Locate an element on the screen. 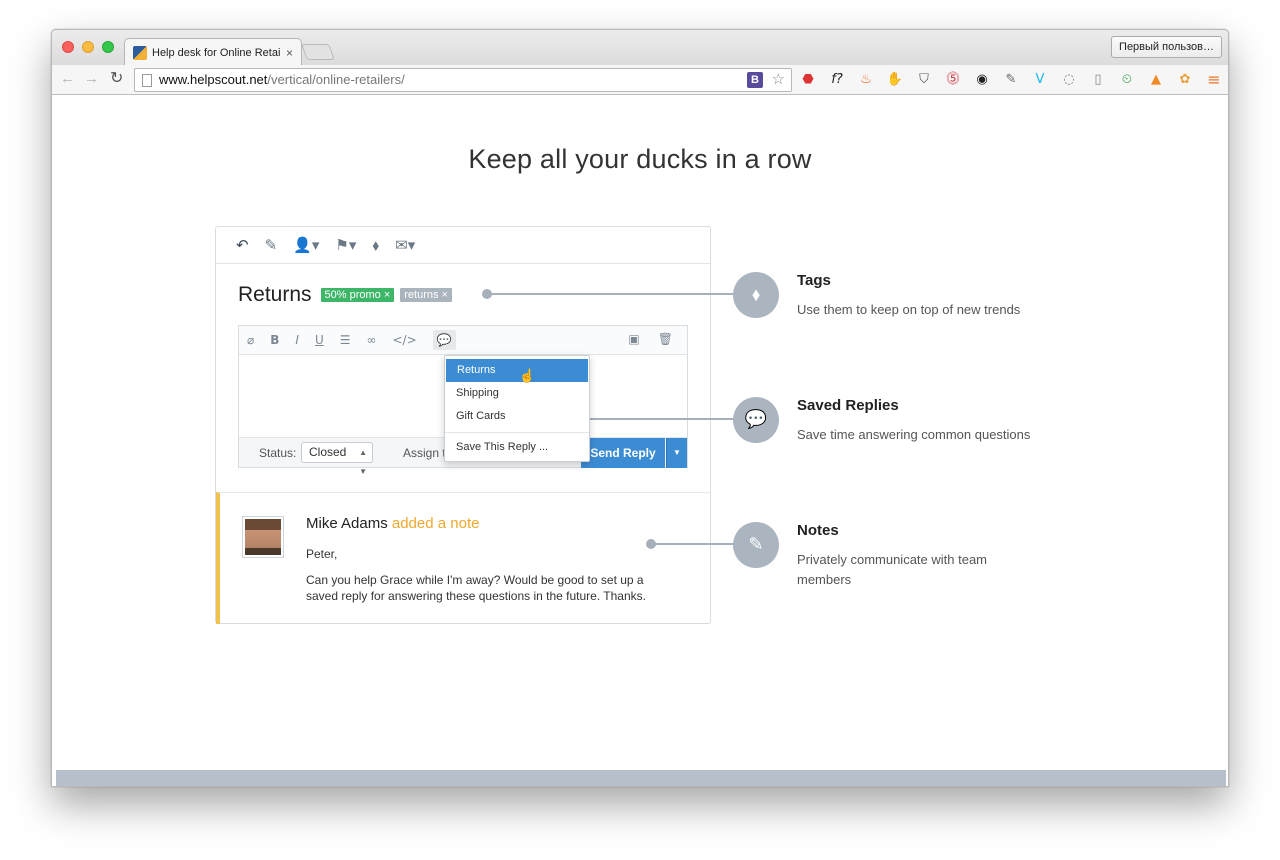 The width and height of the screenshot is (1280, 860). close-window-button is located at coordinates (68, 47).